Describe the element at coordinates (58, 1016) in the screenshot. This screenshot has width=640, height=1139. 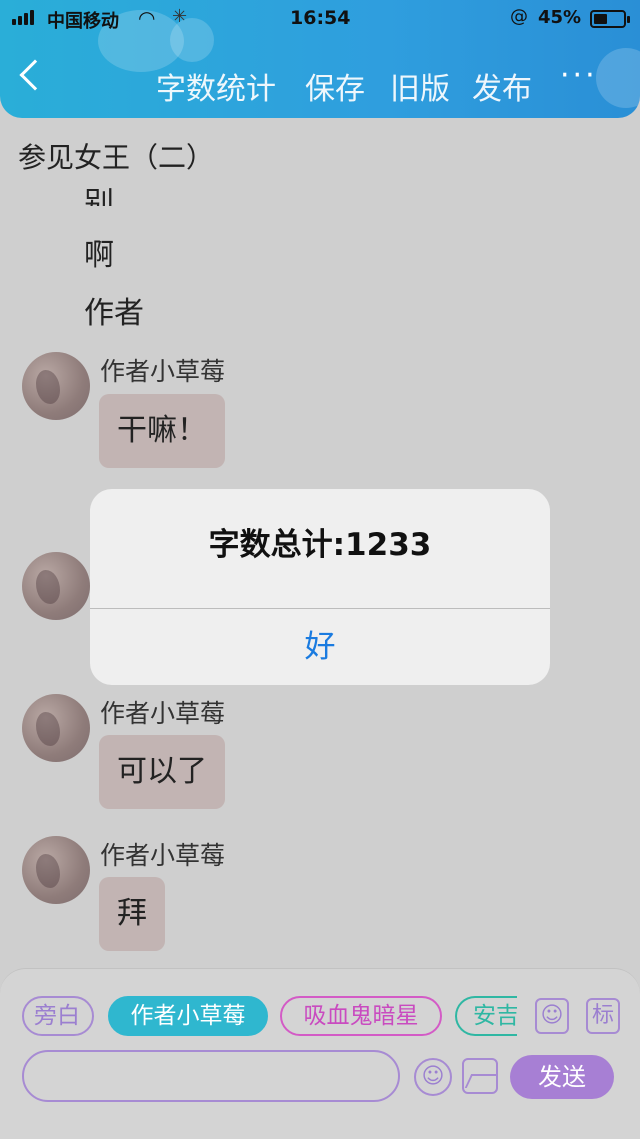
I see `role-chip-narration: 旁白` at that location.